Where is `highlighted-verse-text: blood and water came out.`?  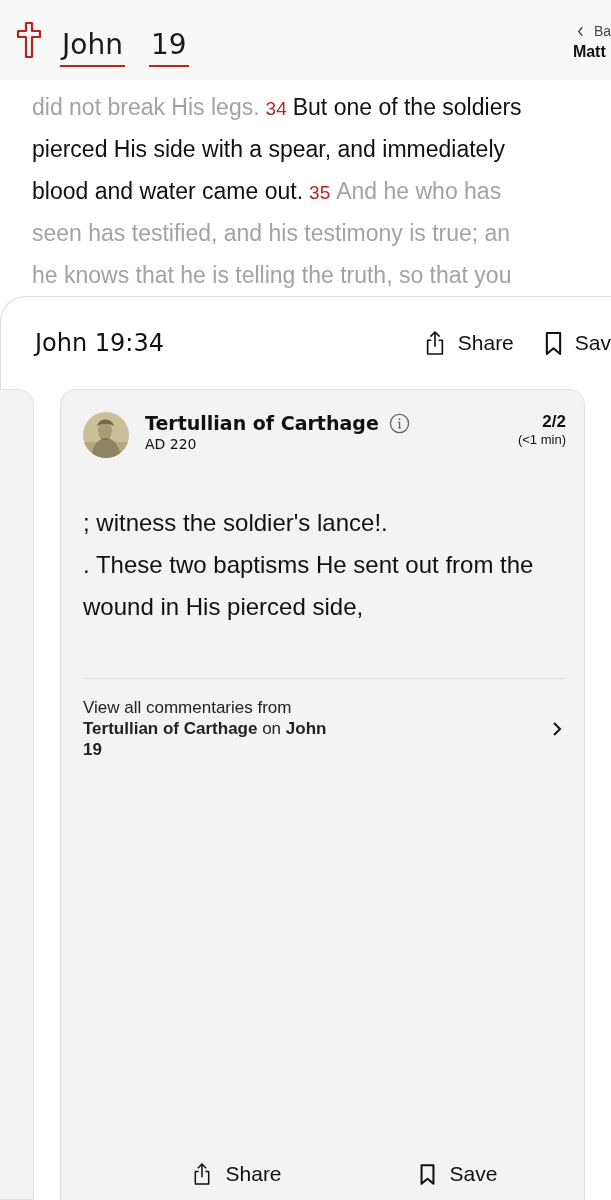
highlighted-verse-text: blood and water came out. is located at coordinates (168, 191).